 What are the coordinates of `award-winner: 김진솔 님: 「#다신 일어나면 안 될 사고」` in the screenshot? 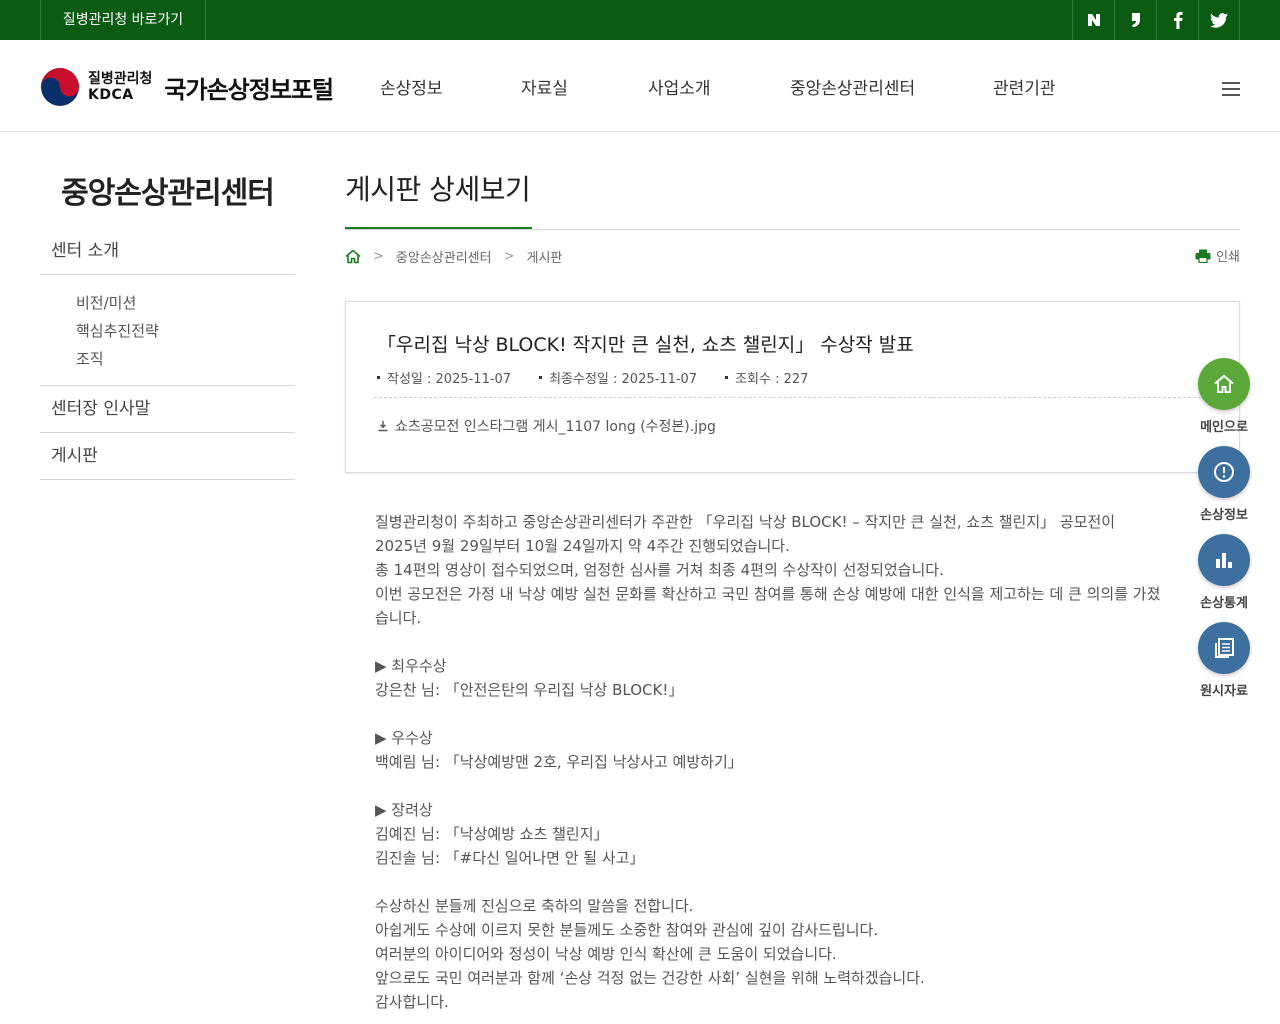 It's located at (510, 858).